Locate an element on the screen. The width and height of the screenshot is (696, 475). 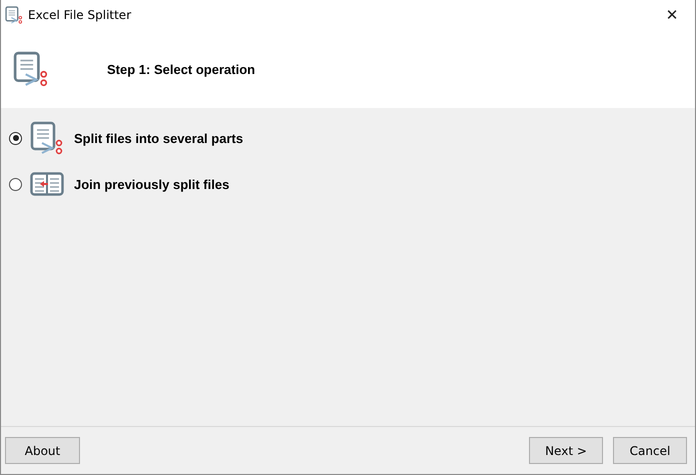
option-label: Split files into several parts is located at coordinates (159, 138).